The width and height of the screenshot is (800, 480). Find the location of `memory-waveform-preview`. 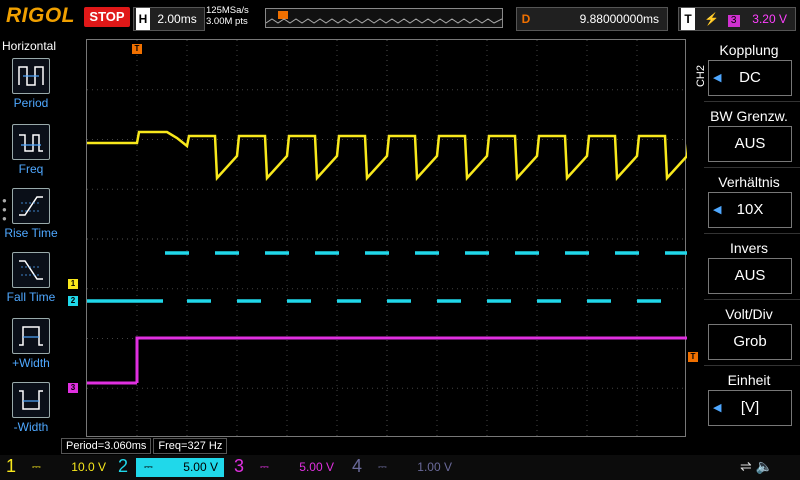

memory-waveform-preview is located at coordinates (384, 17).